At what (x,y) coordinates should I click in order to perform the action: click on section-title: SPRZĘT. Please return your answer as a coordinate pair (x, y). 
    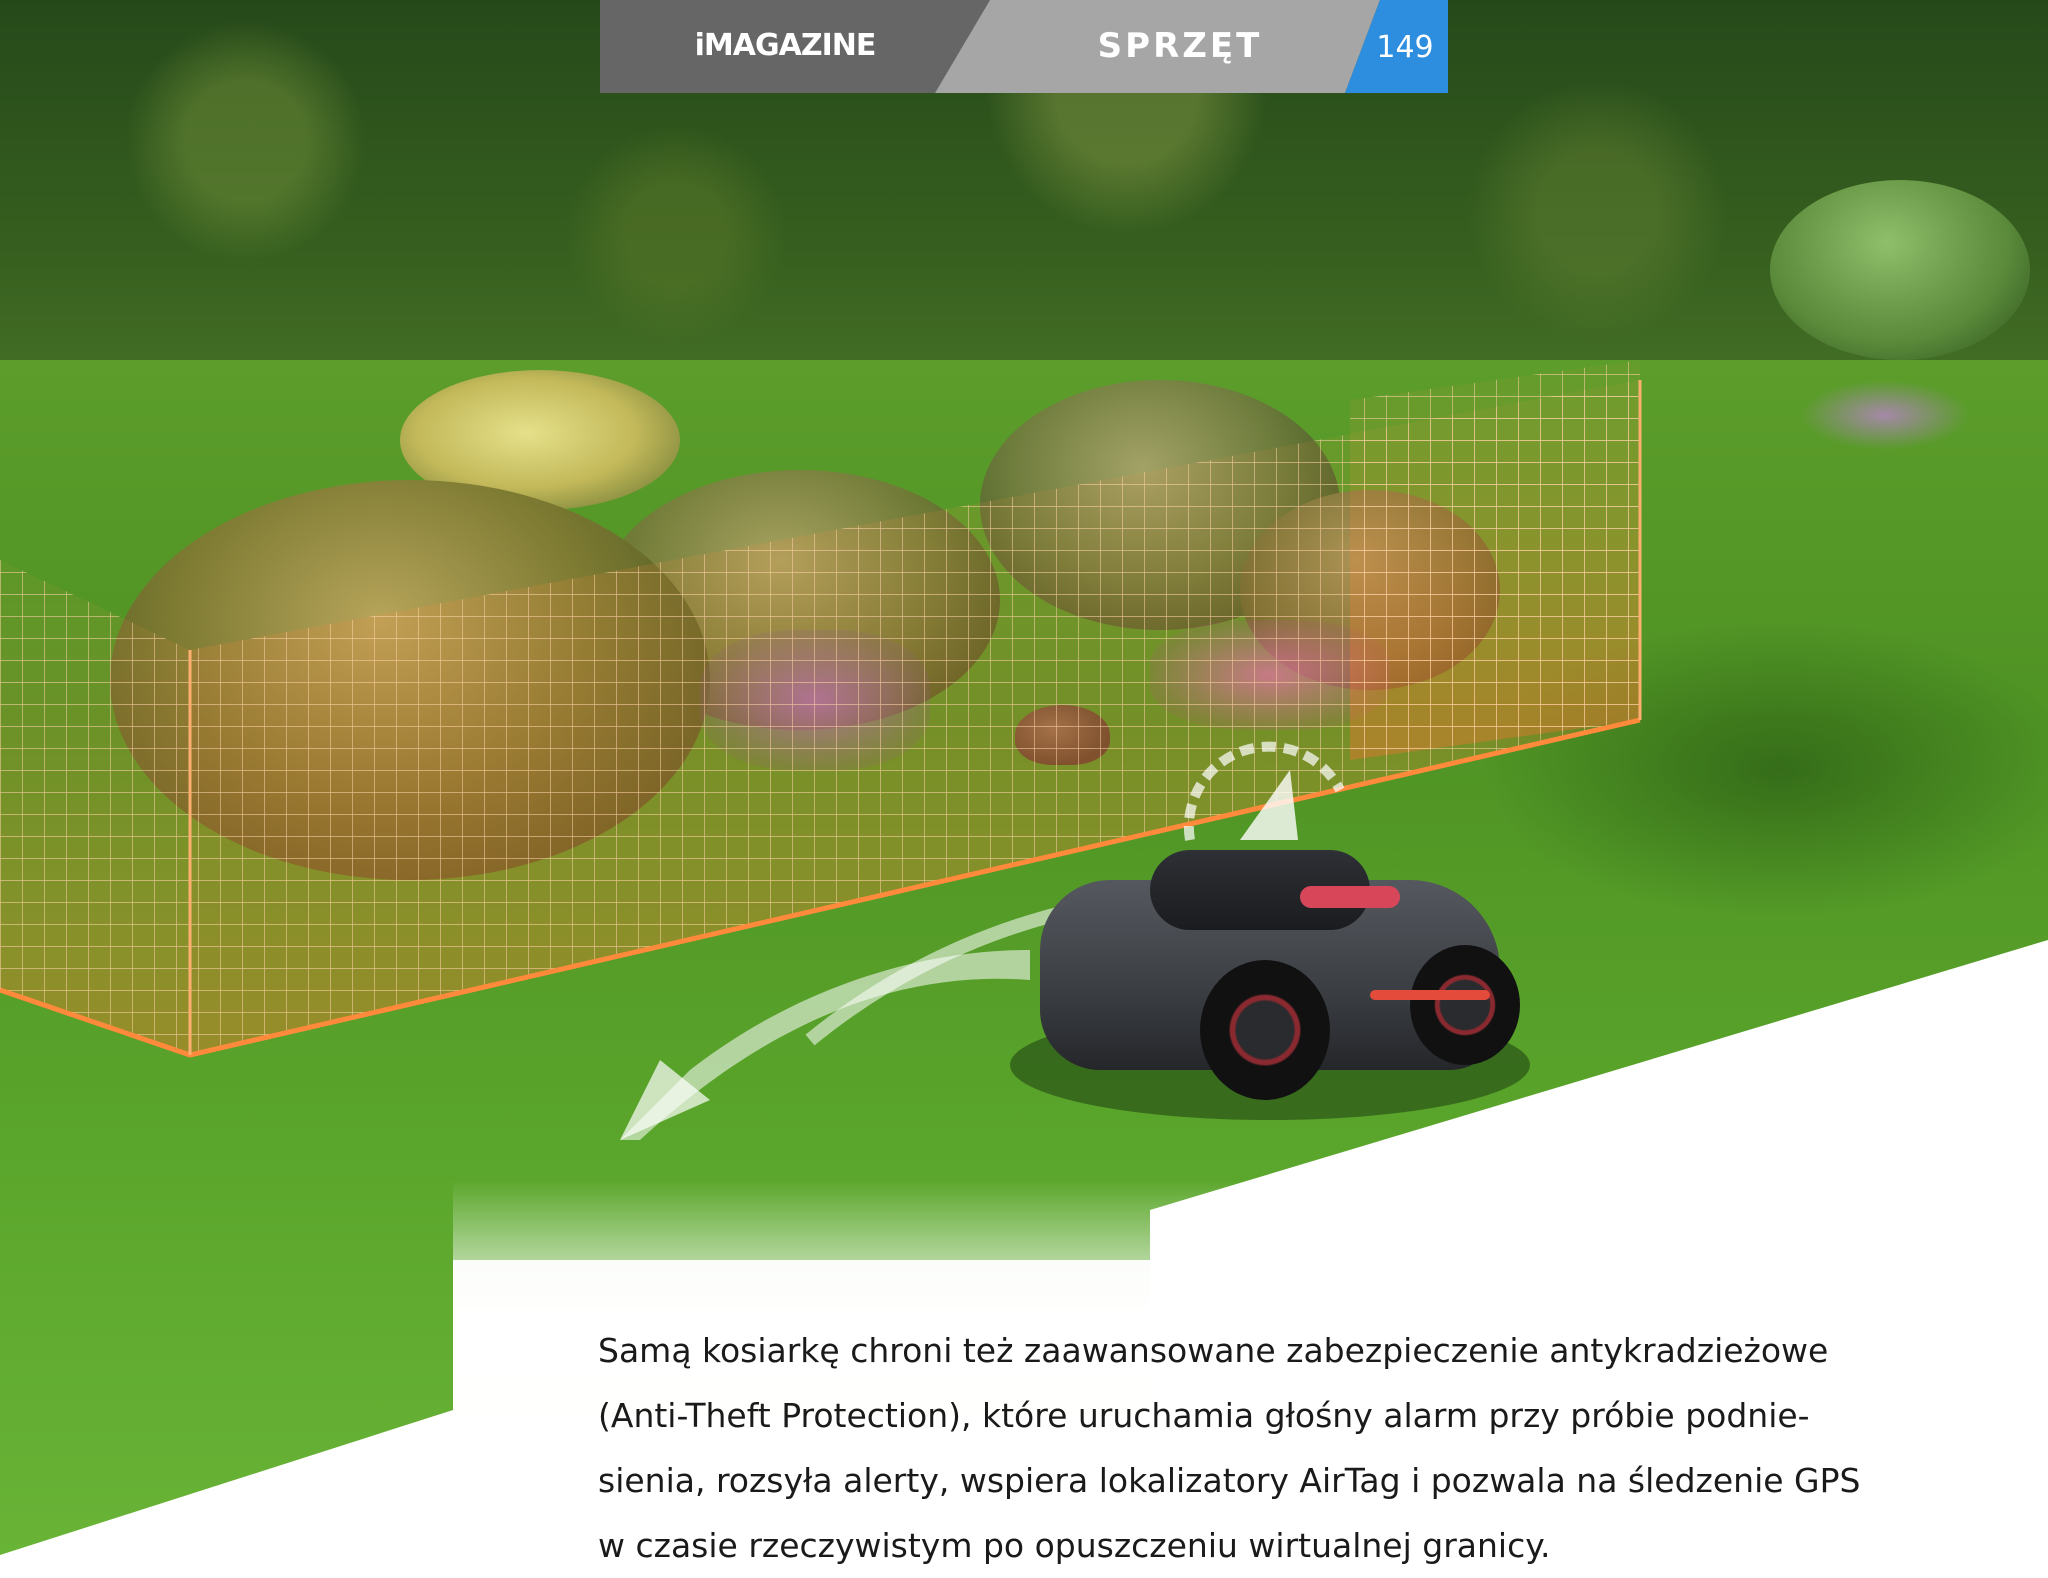
    Looking at the image, I should click on (1180, 46).